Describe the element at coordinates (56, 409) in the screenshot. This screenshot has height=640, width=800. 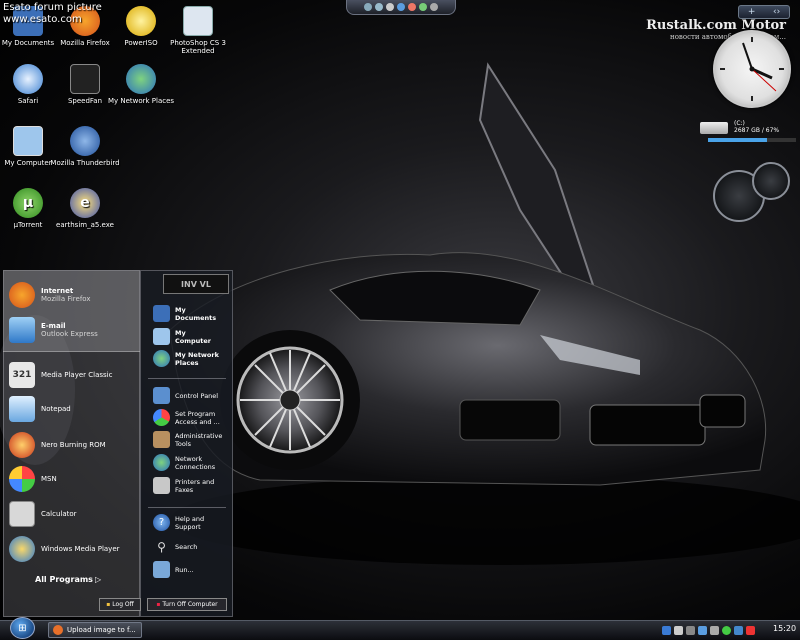
I see `program-label: Notepad` at that location.